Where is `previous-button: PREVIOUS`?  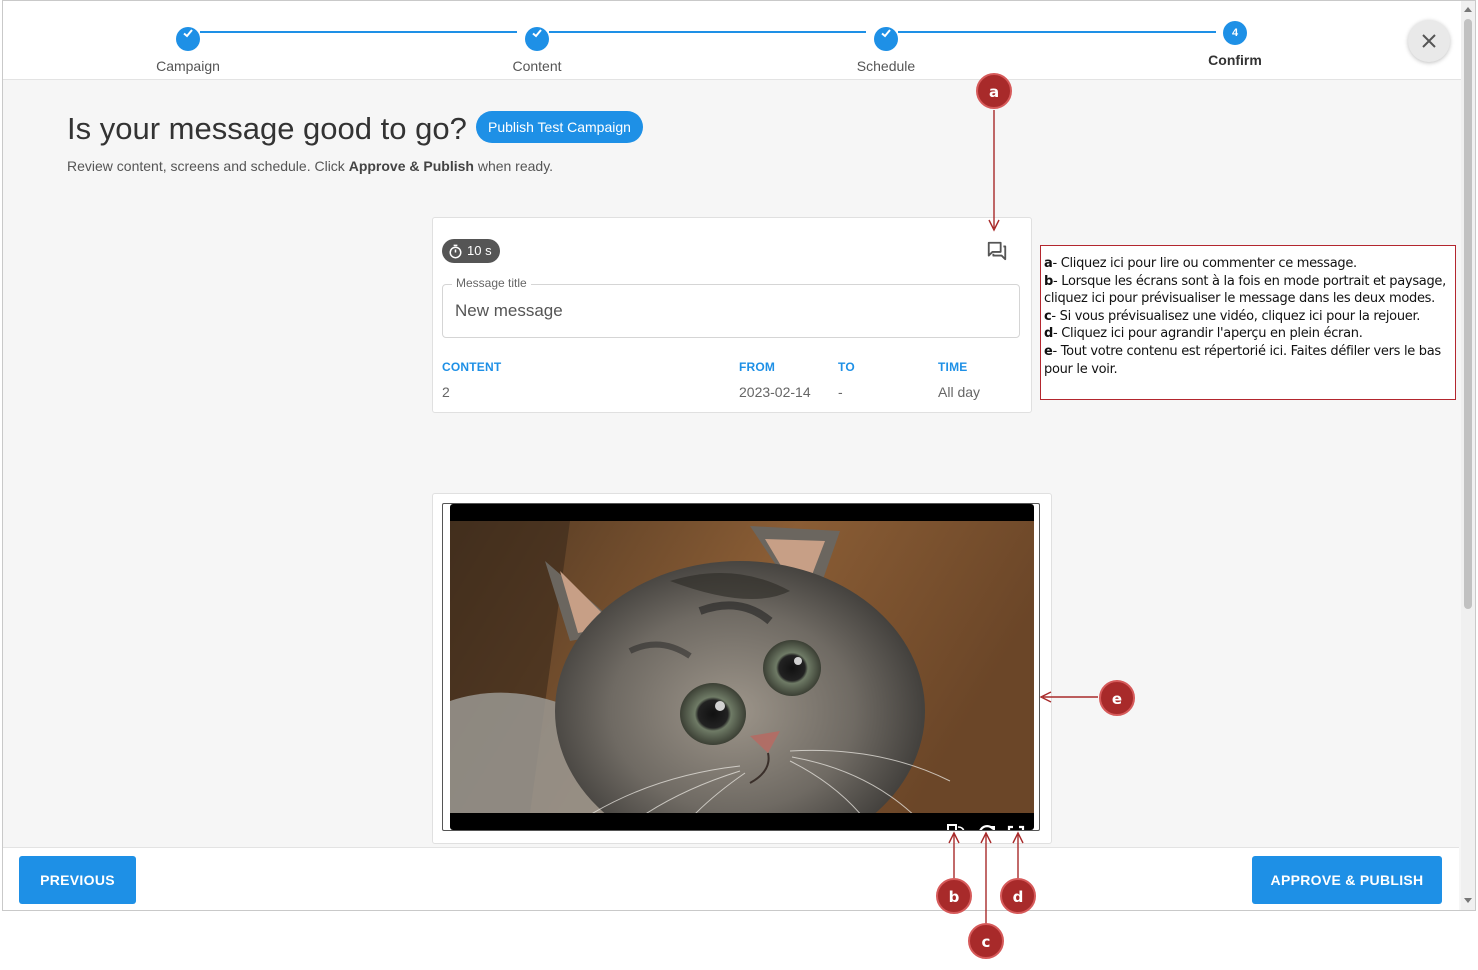 previous-button: PREVIOUS is located at coordinates (77, 880).